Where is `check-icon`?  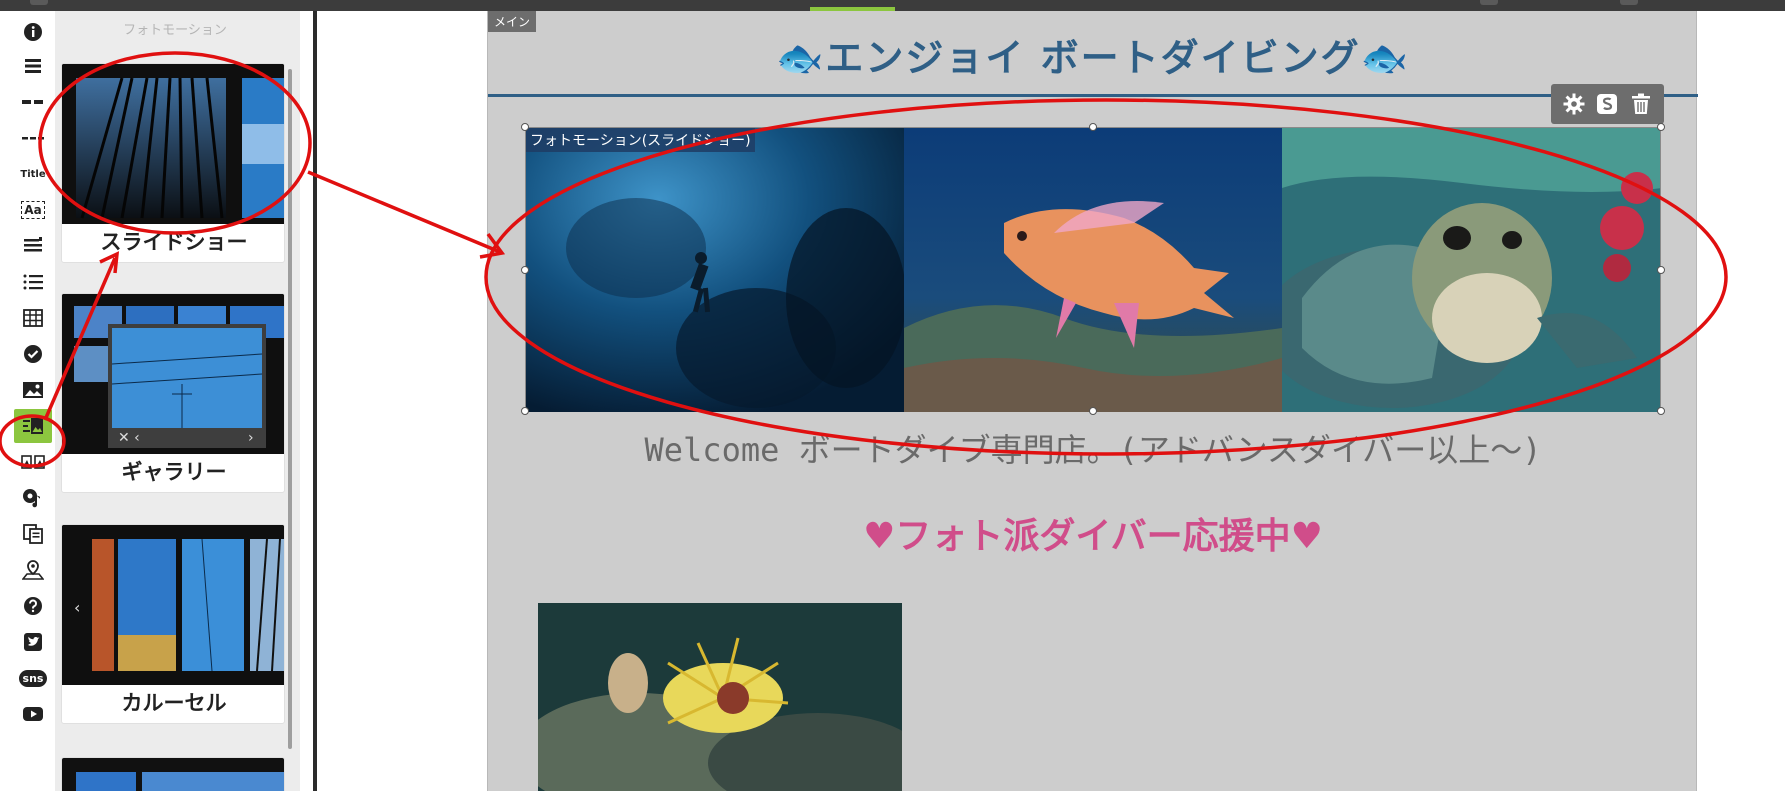 check-icon is located at coordinates (33, 354).